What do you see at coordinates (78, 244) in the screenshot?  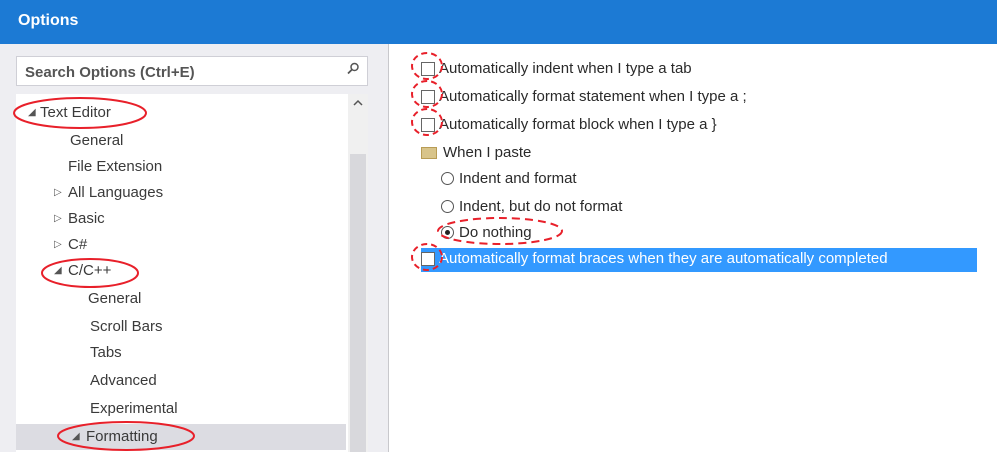 I see `tree-item-label: C#` at bounding box center [78, 244].